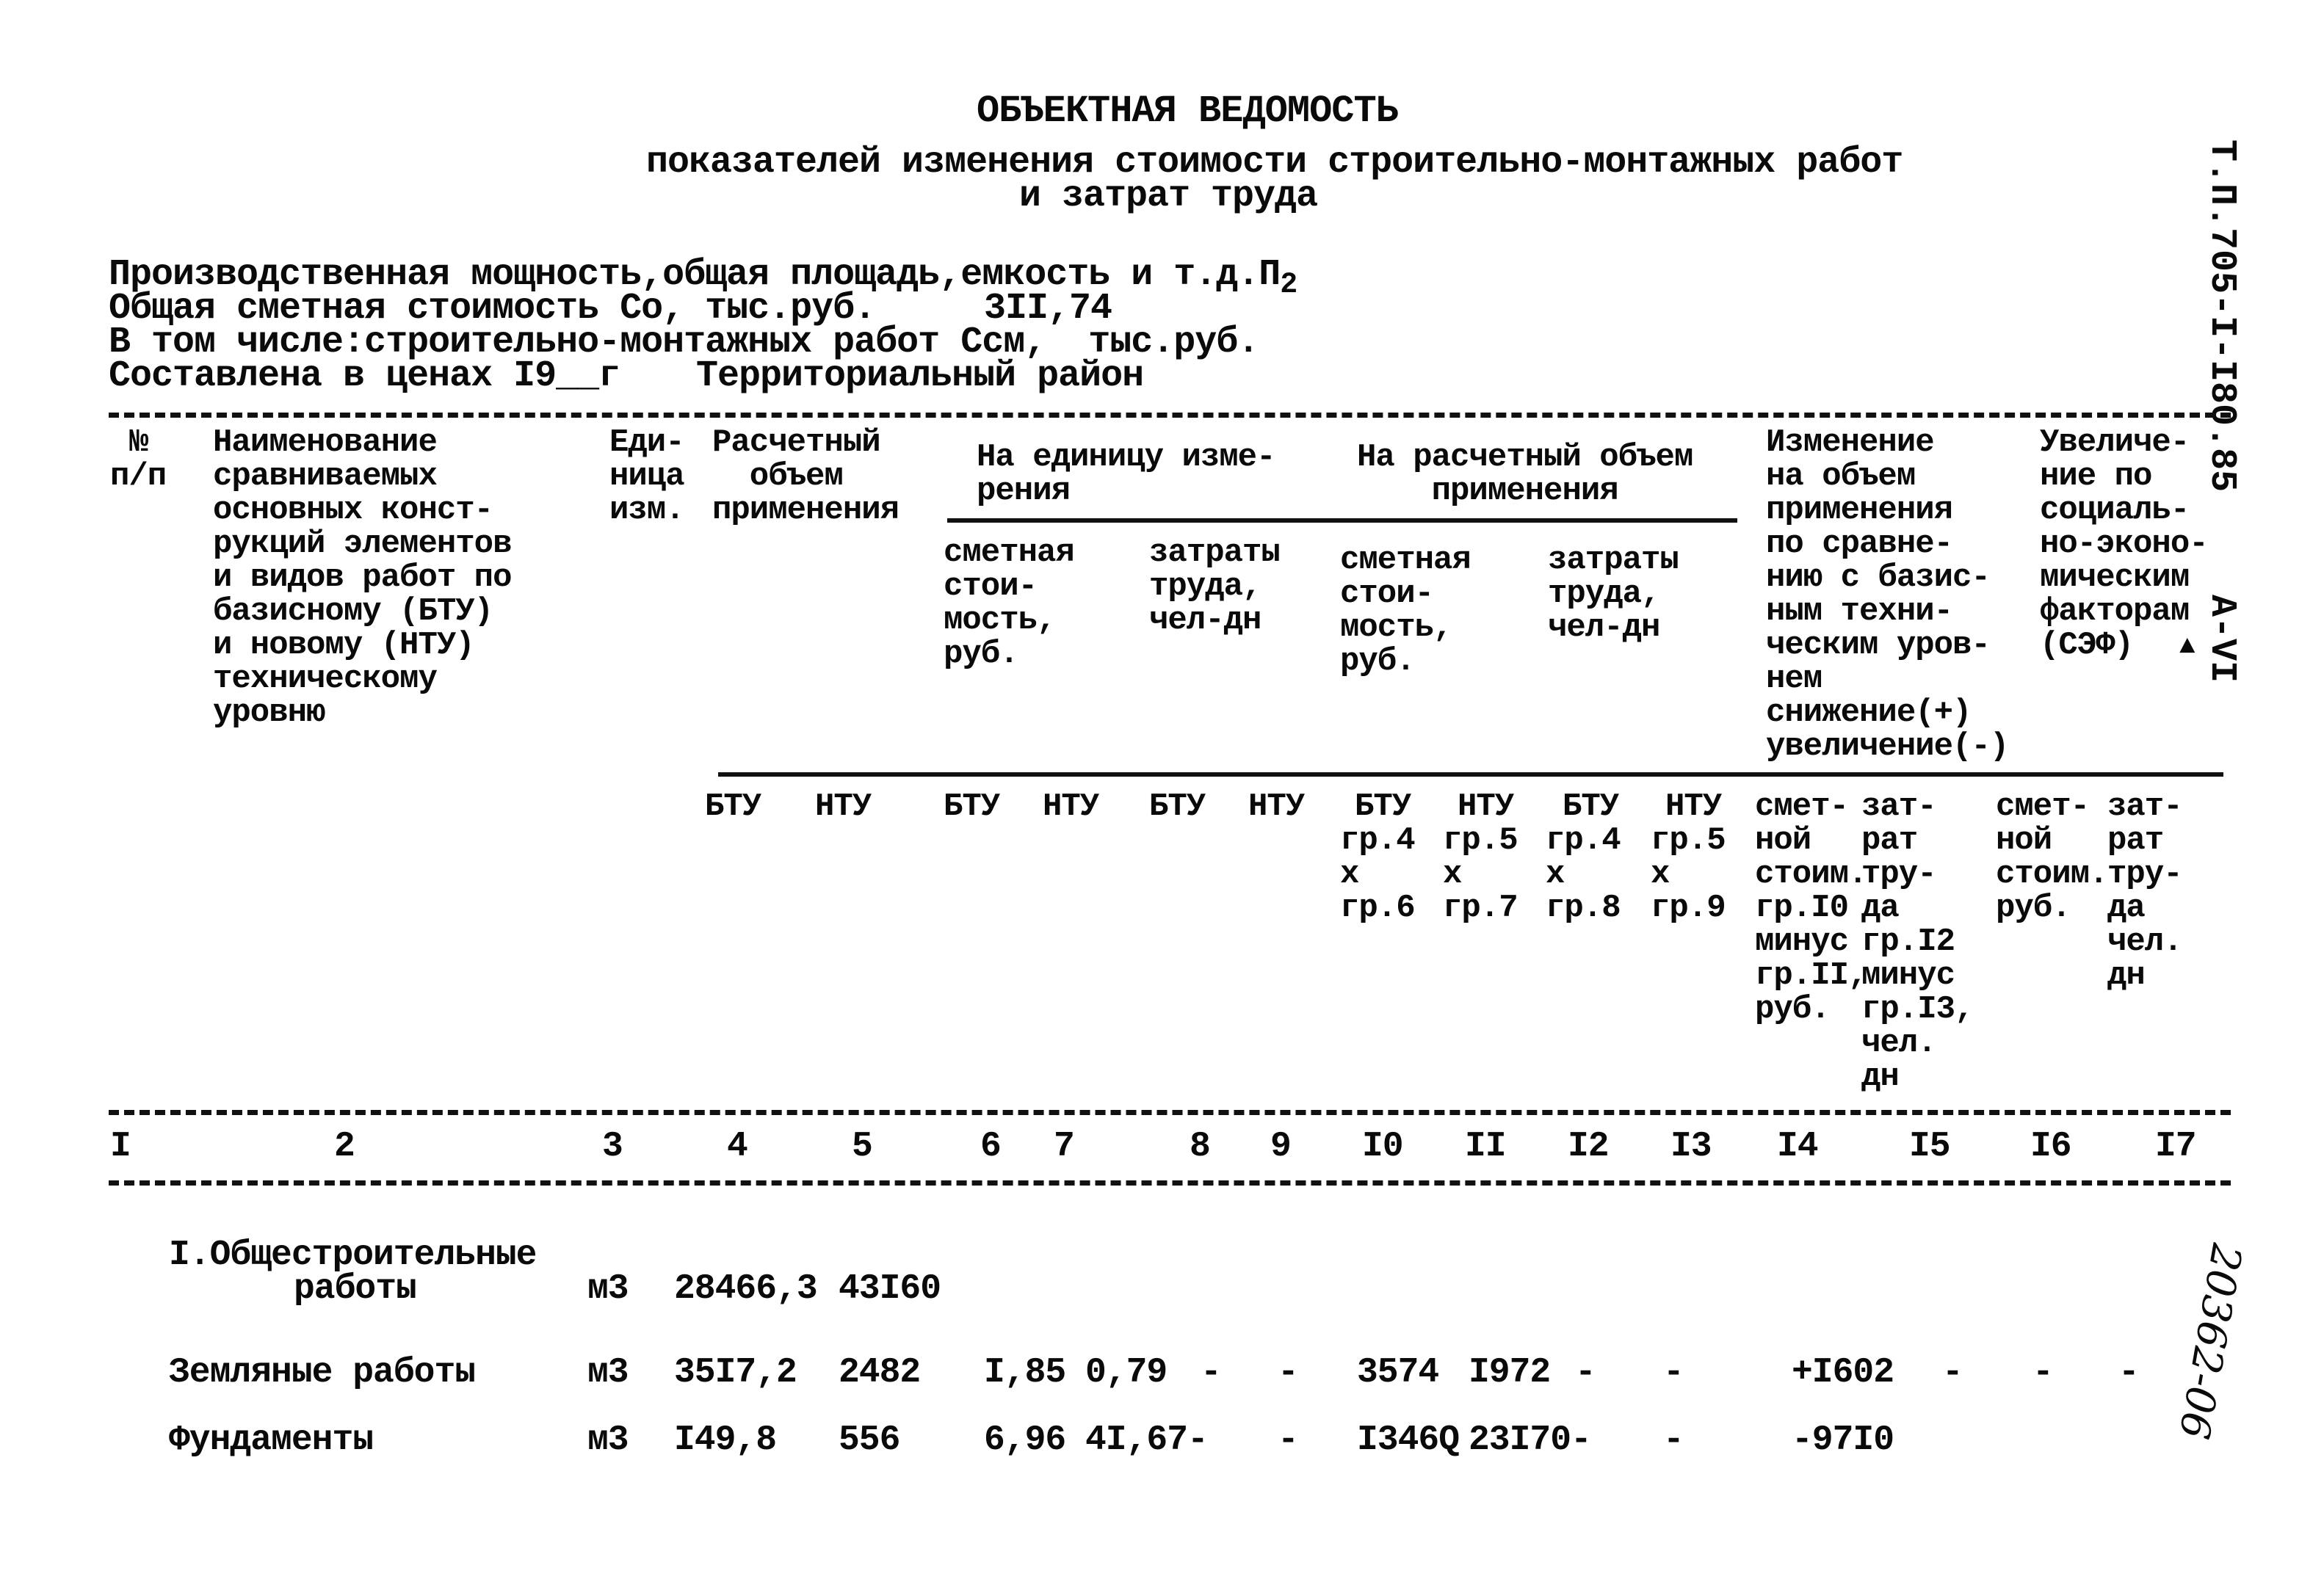 Image resolution: width=2324 pixels, height=1579 pixels. Describe the element at coordinates (991, 1146) in the screenshot. I see `column-number: 6` at that location.